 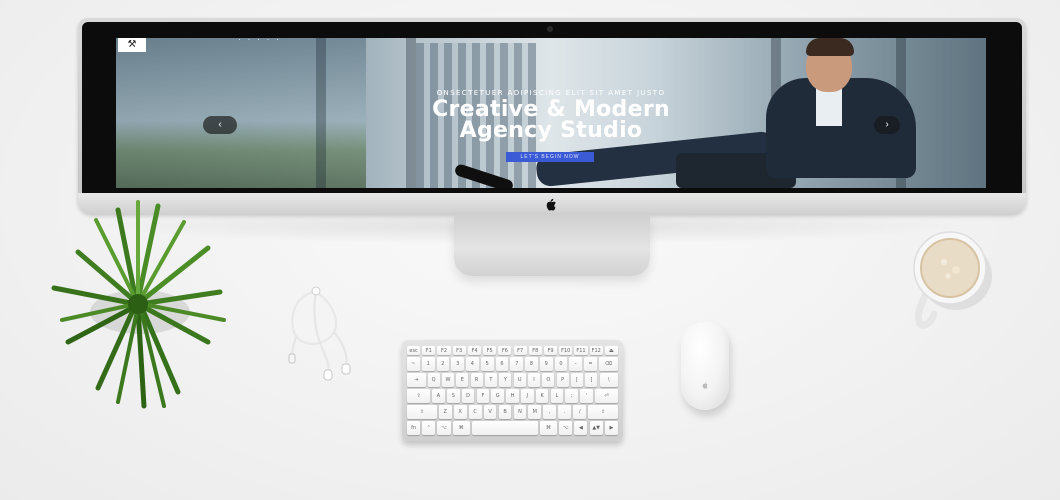 I want to click on coffee-cup, so click(x=952, y=280).